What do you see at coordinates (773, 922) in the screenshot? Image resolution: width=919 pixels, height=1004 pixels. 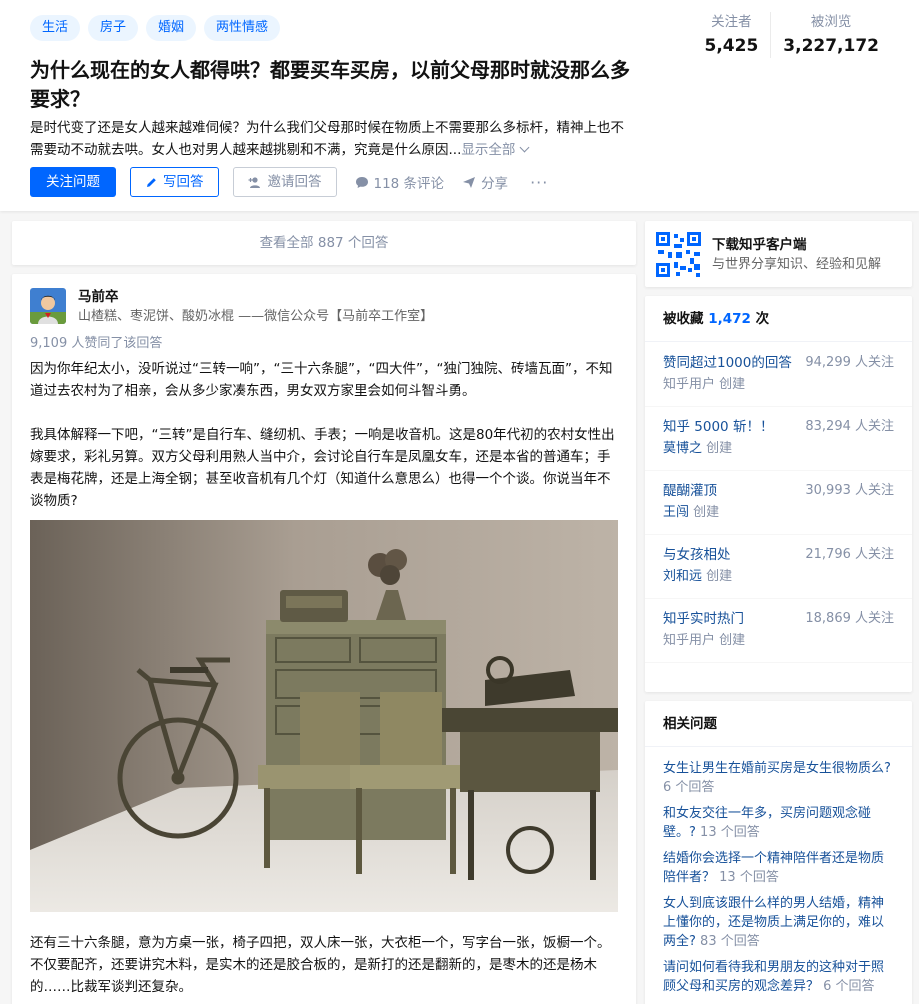 I see `related-question-link: 女人到底该跟什么样的男人结婚，精神上懂你的，还是物质上满足你的，难以两全?` at bounding box center [773, 922].